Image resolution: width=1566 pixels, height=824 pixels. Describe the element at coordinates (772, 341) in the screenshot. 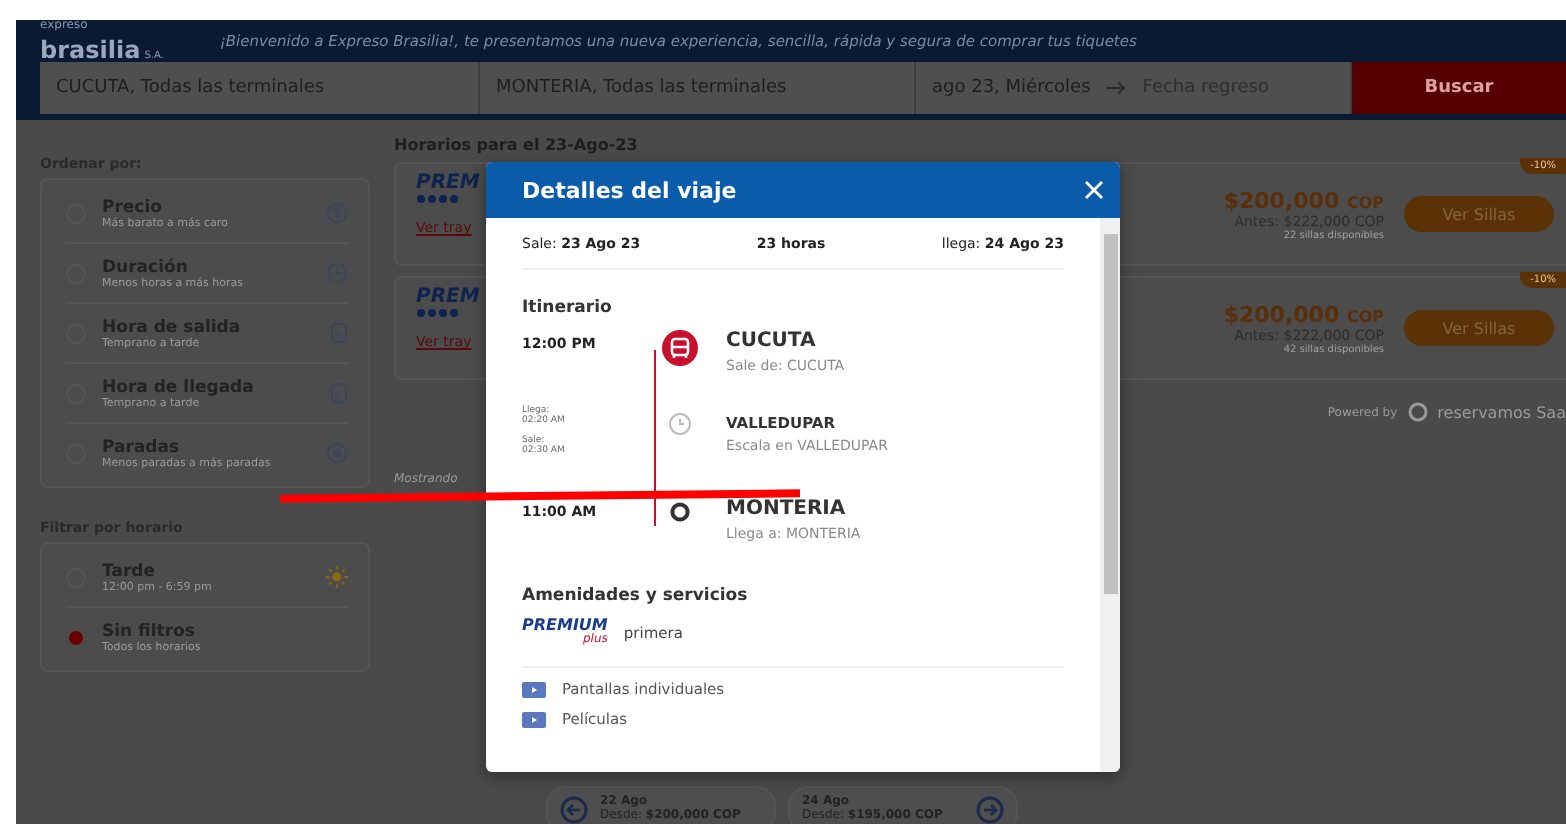

I see `city-name: CUCUTA` at that location.